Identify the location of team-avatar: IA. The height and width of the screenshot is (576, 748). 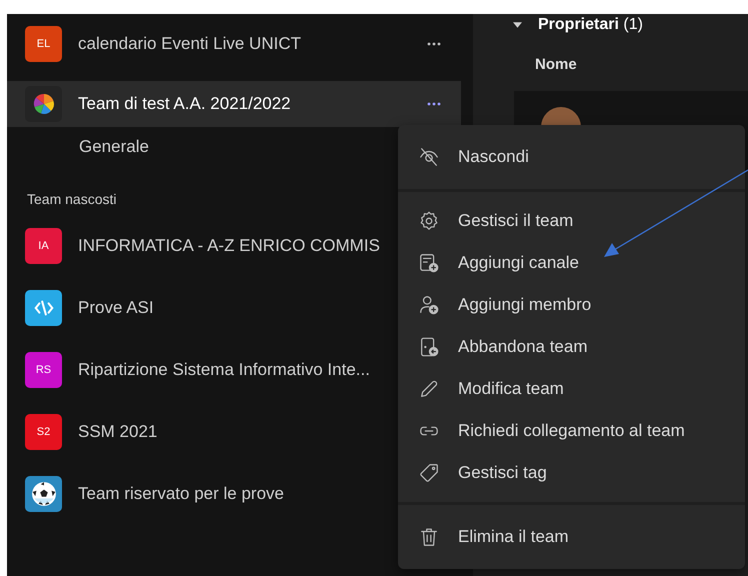
(43, 246).